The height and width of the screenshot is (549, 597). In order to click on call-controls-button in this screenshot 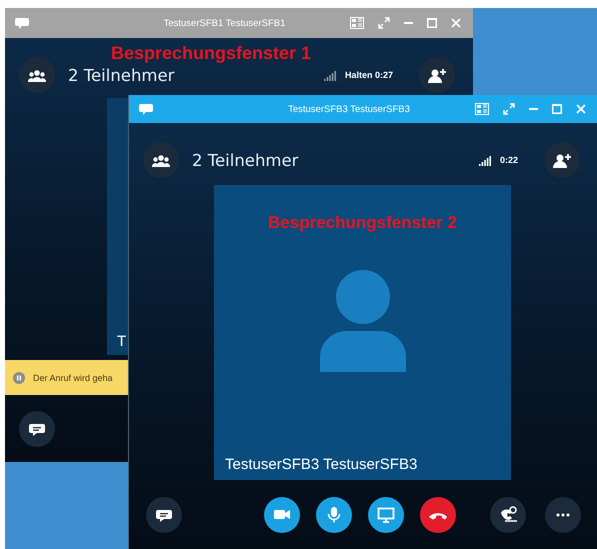, I will do `click(508, 514)`.